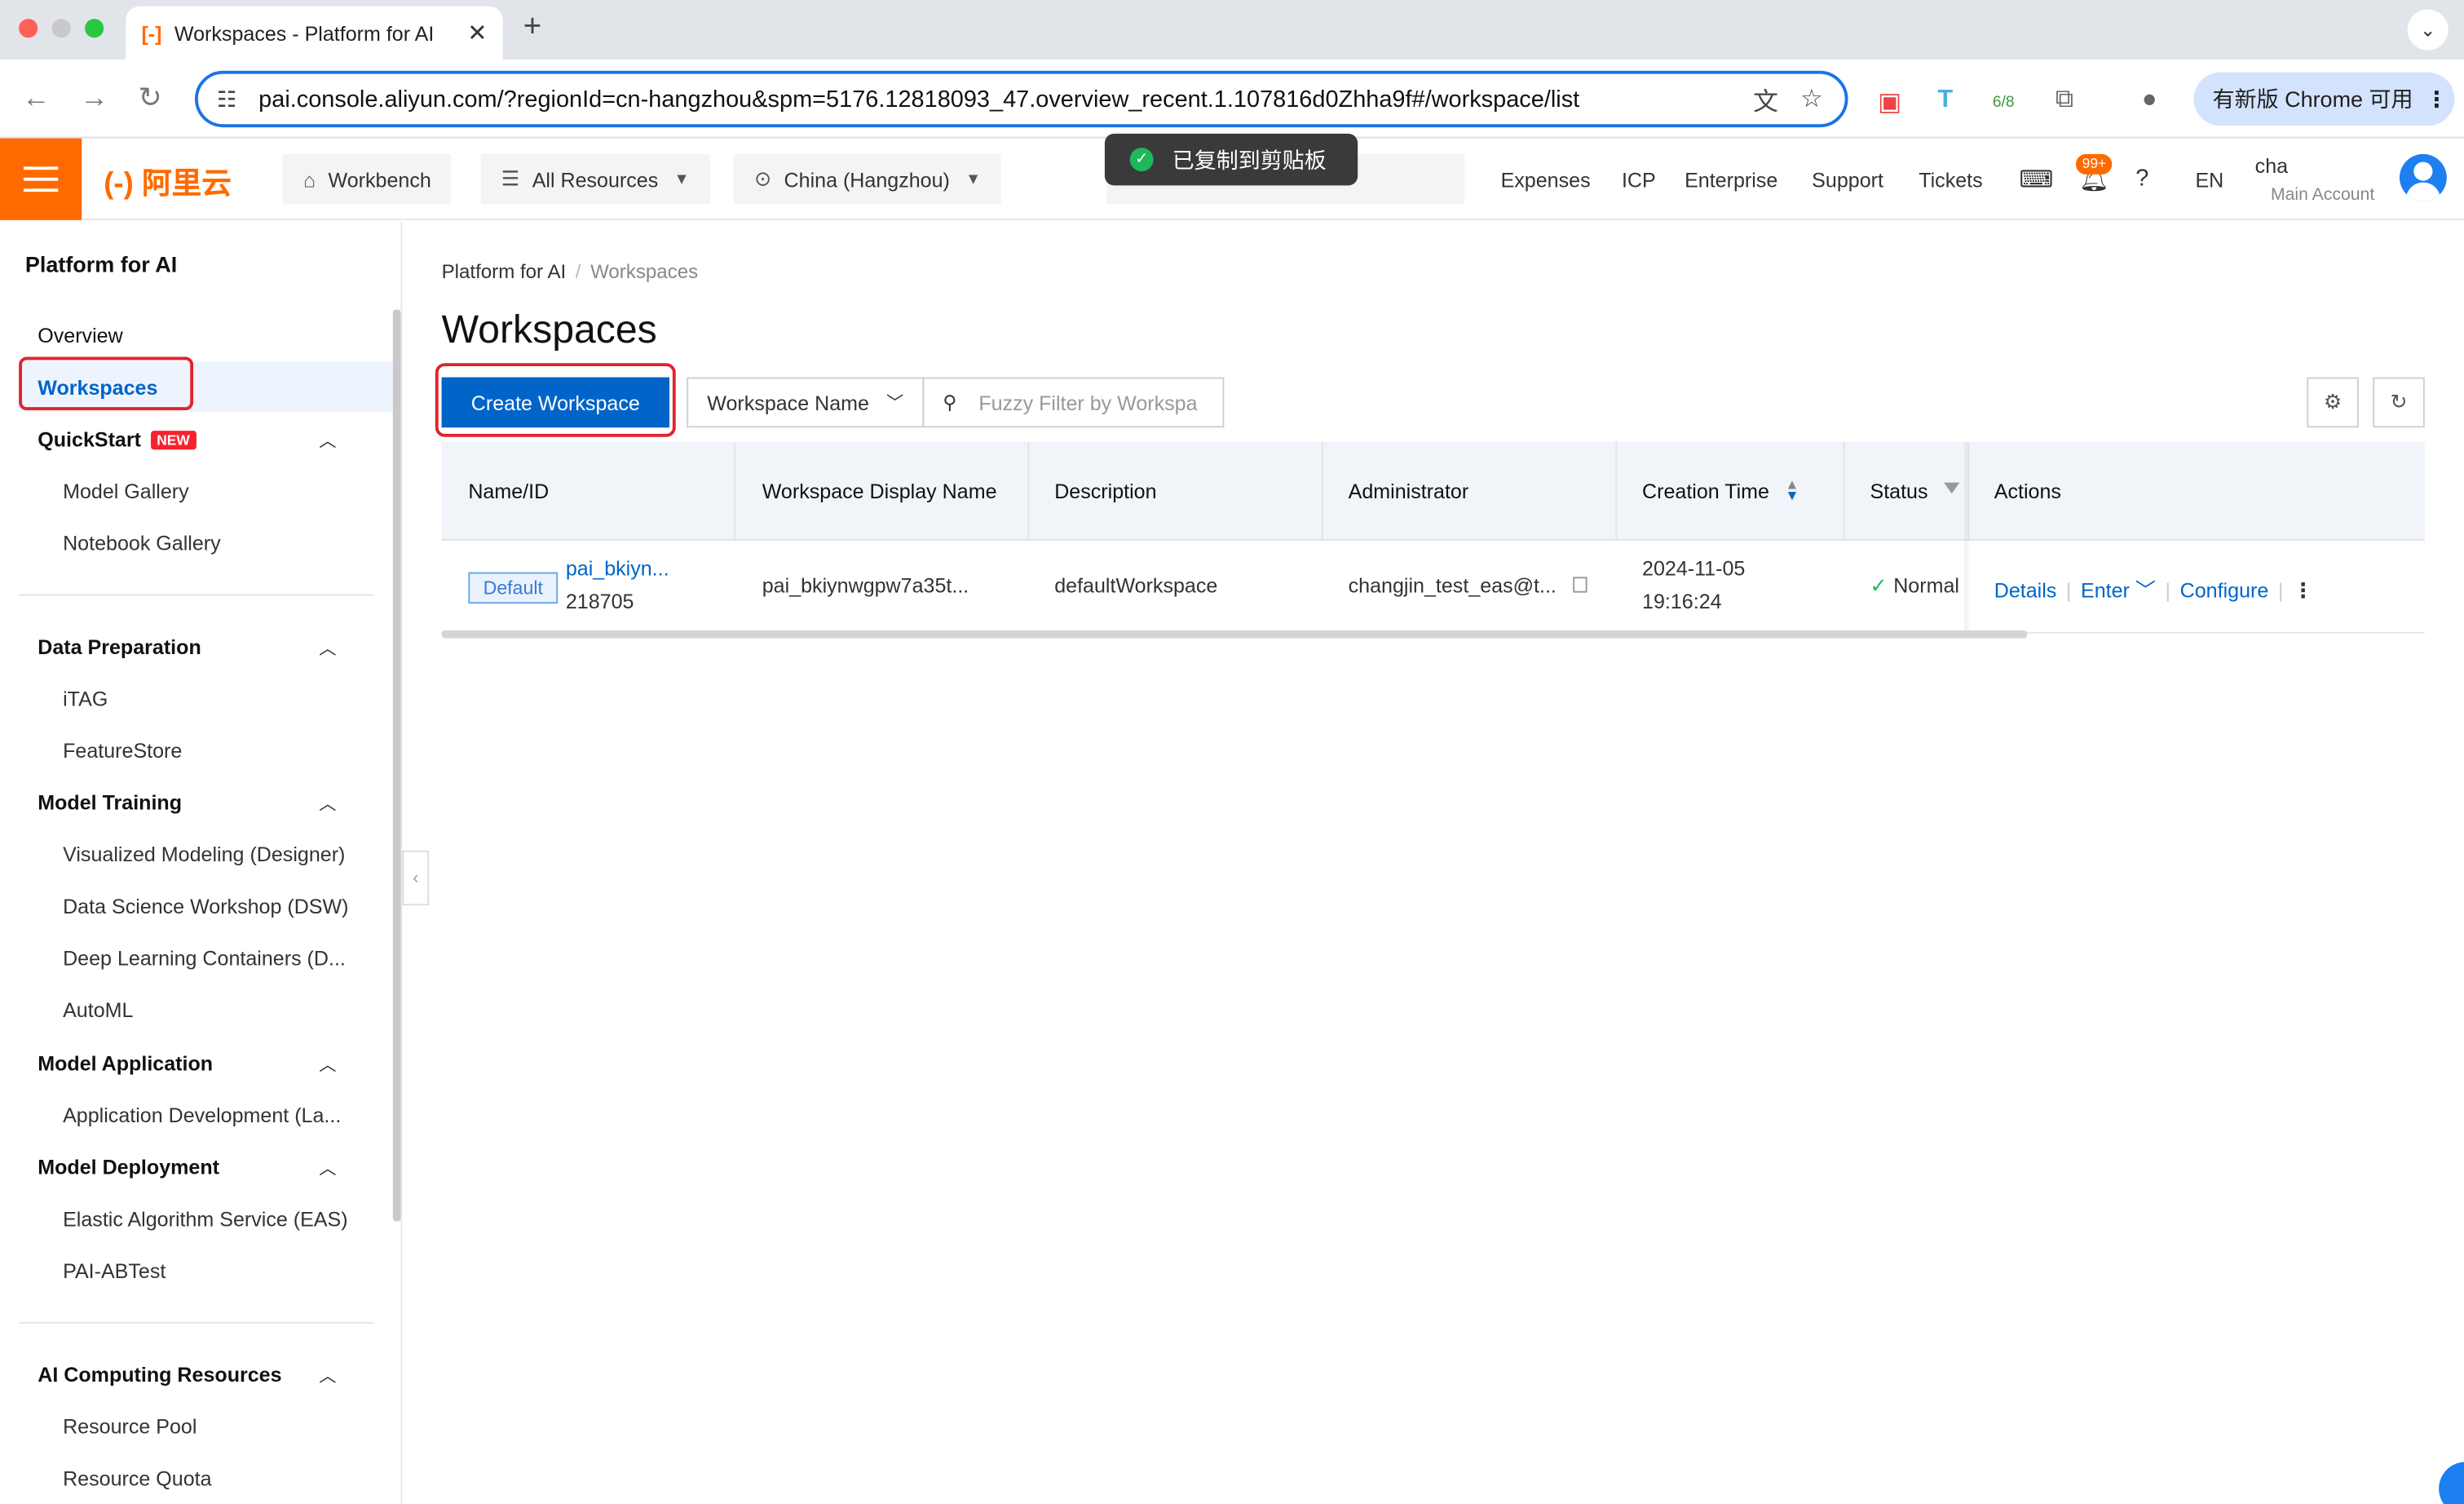  I want to click on copy-icon, so click(1580, 585).